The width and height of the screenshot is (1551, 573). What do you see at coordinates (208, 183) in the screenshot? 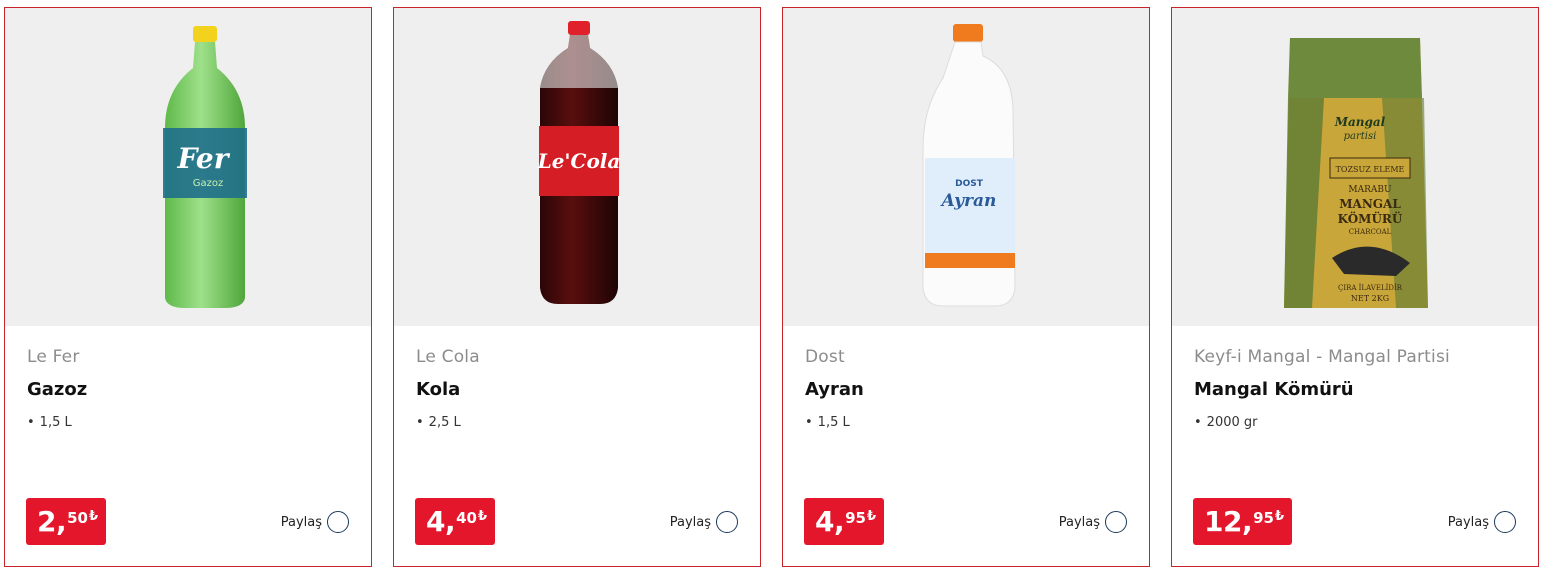
I see `svg-text: Gazoz` at bounding box center [208, 183].